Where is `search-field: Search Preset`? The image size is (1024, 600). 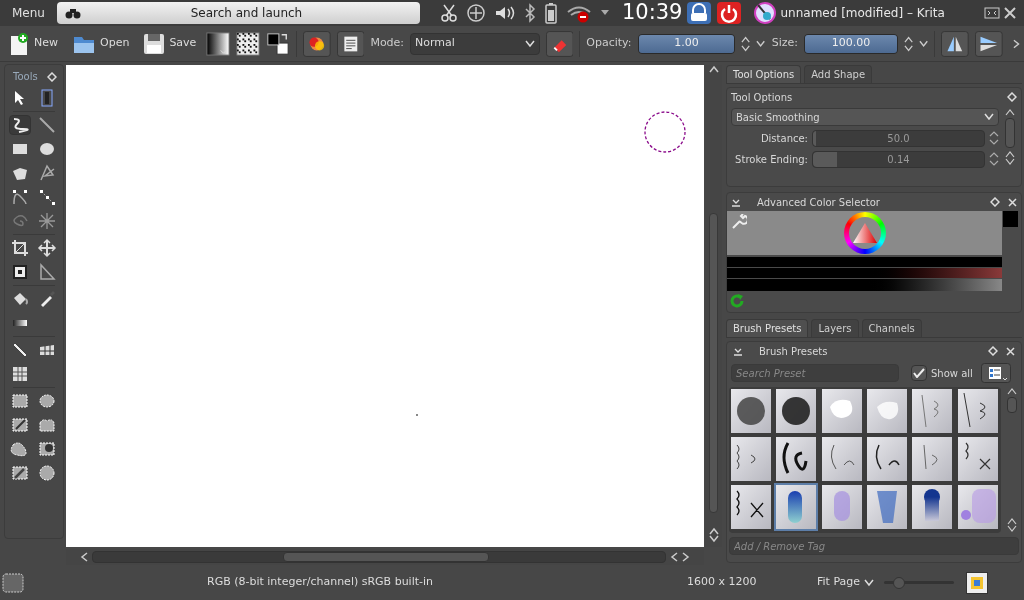
search-field: Search Preset is located at coordinates (815, 373).